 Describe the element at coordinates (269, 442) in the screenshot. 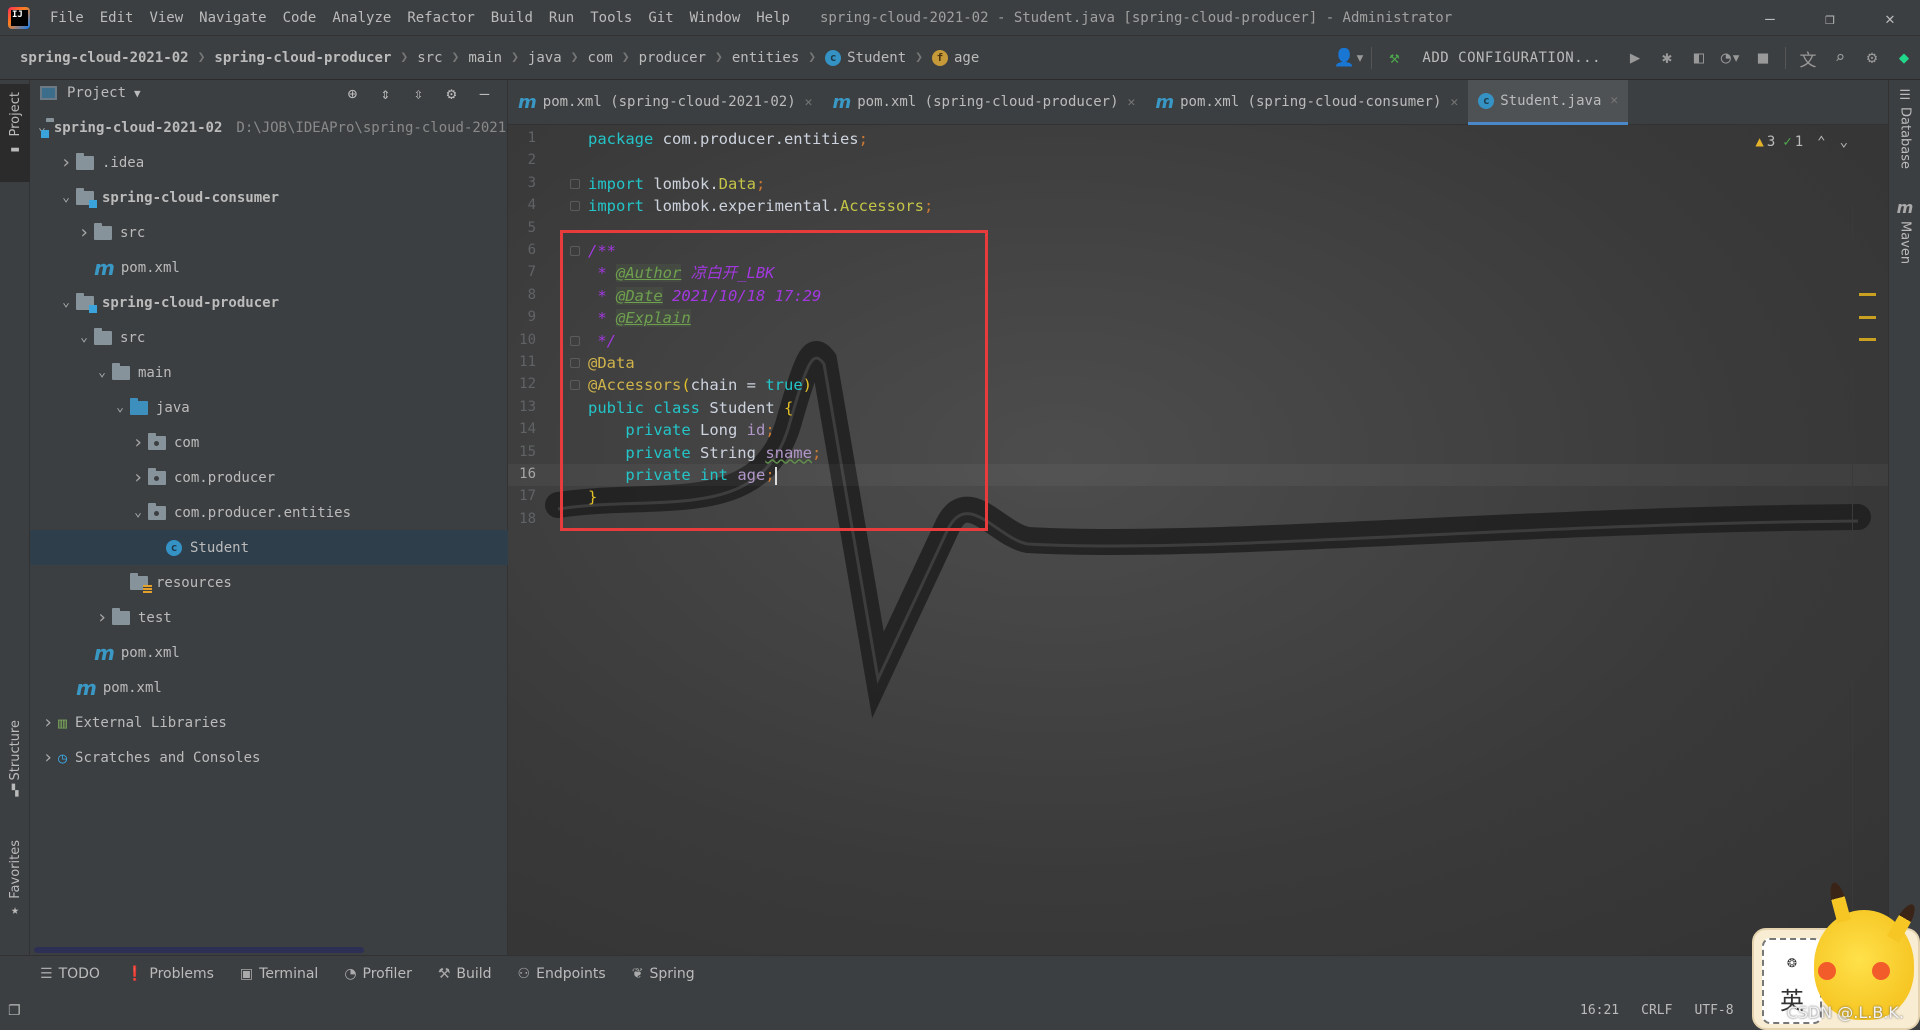

I see `tree-item: › com` at that location.